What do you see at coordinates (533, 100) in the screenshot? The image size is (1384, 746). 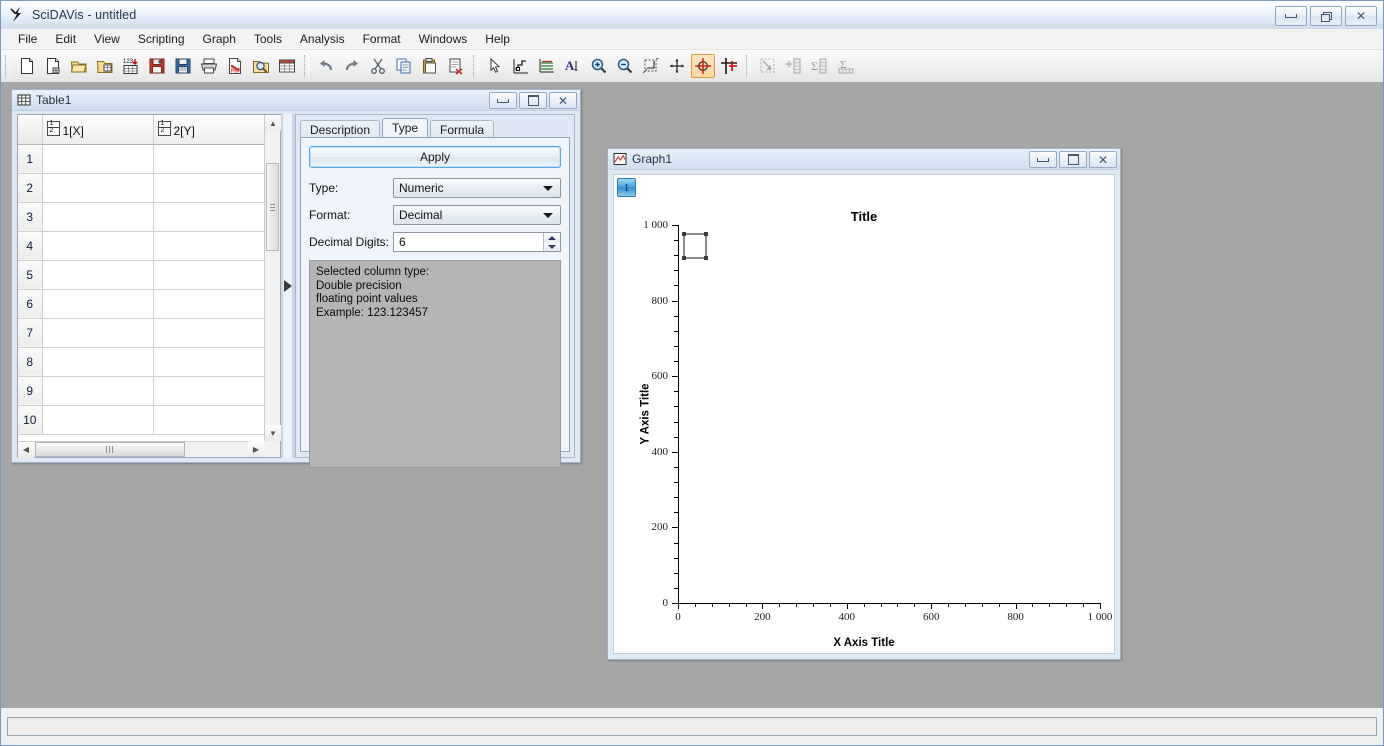 I see `table-maximize-button` at bounding box center [533, 100].